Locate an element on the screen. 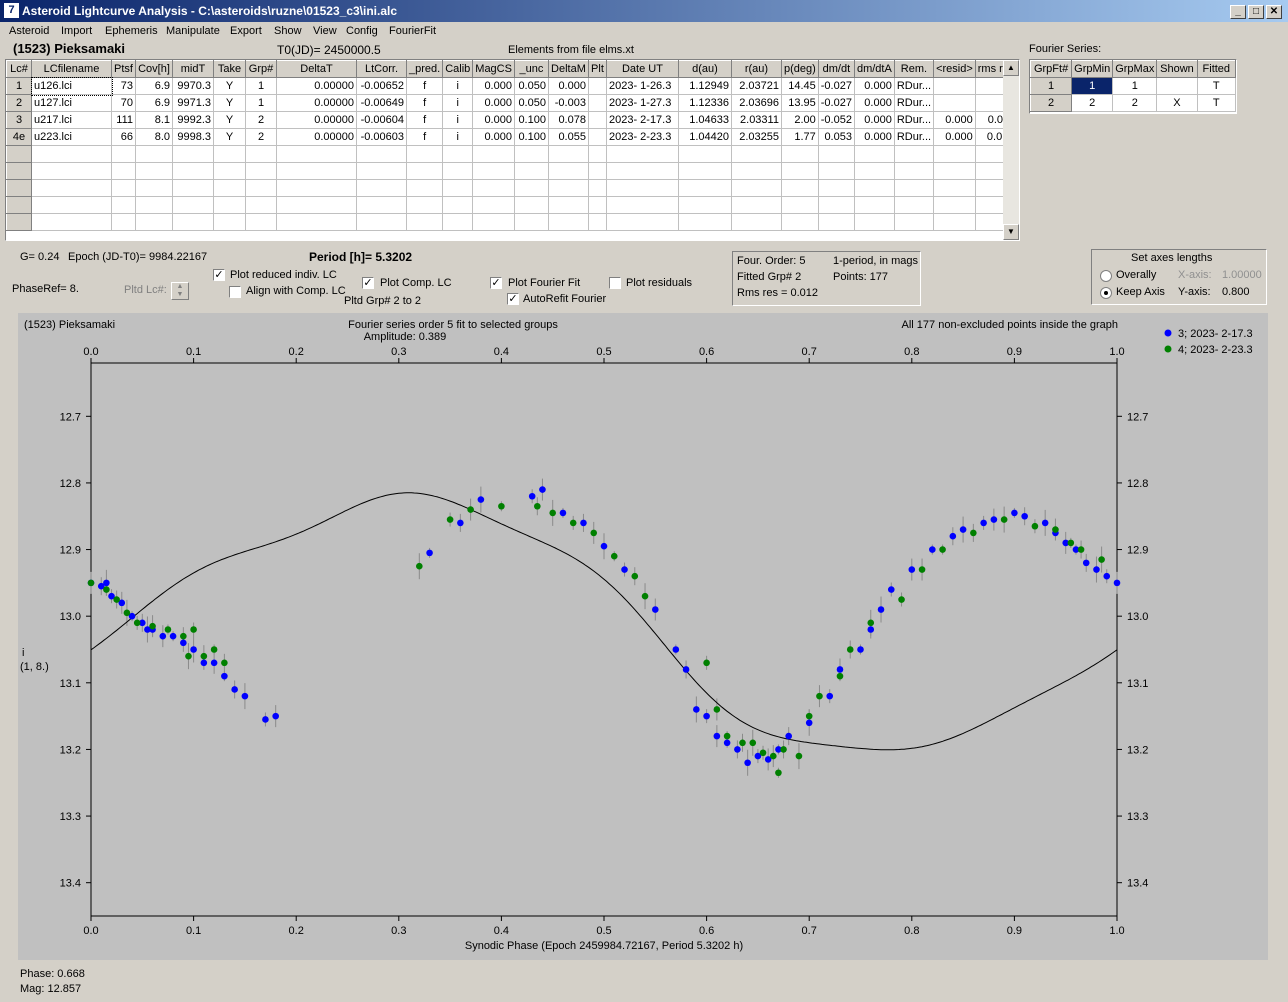  menu-export: Export is located at coordinates (246, 31).